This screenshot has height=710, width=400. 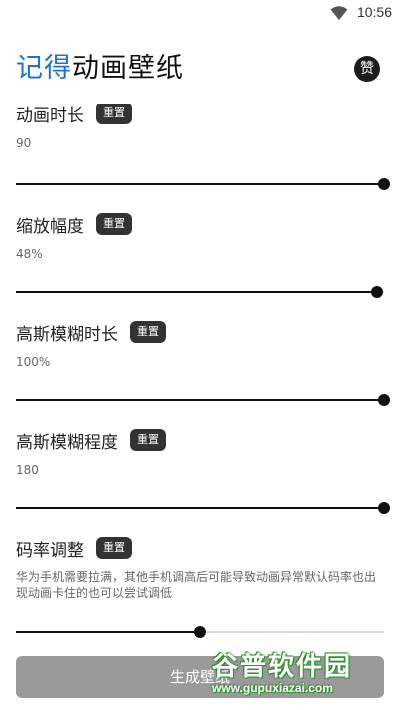 I want to click on setting-label: 动画时长, so click(x=50, y=115).